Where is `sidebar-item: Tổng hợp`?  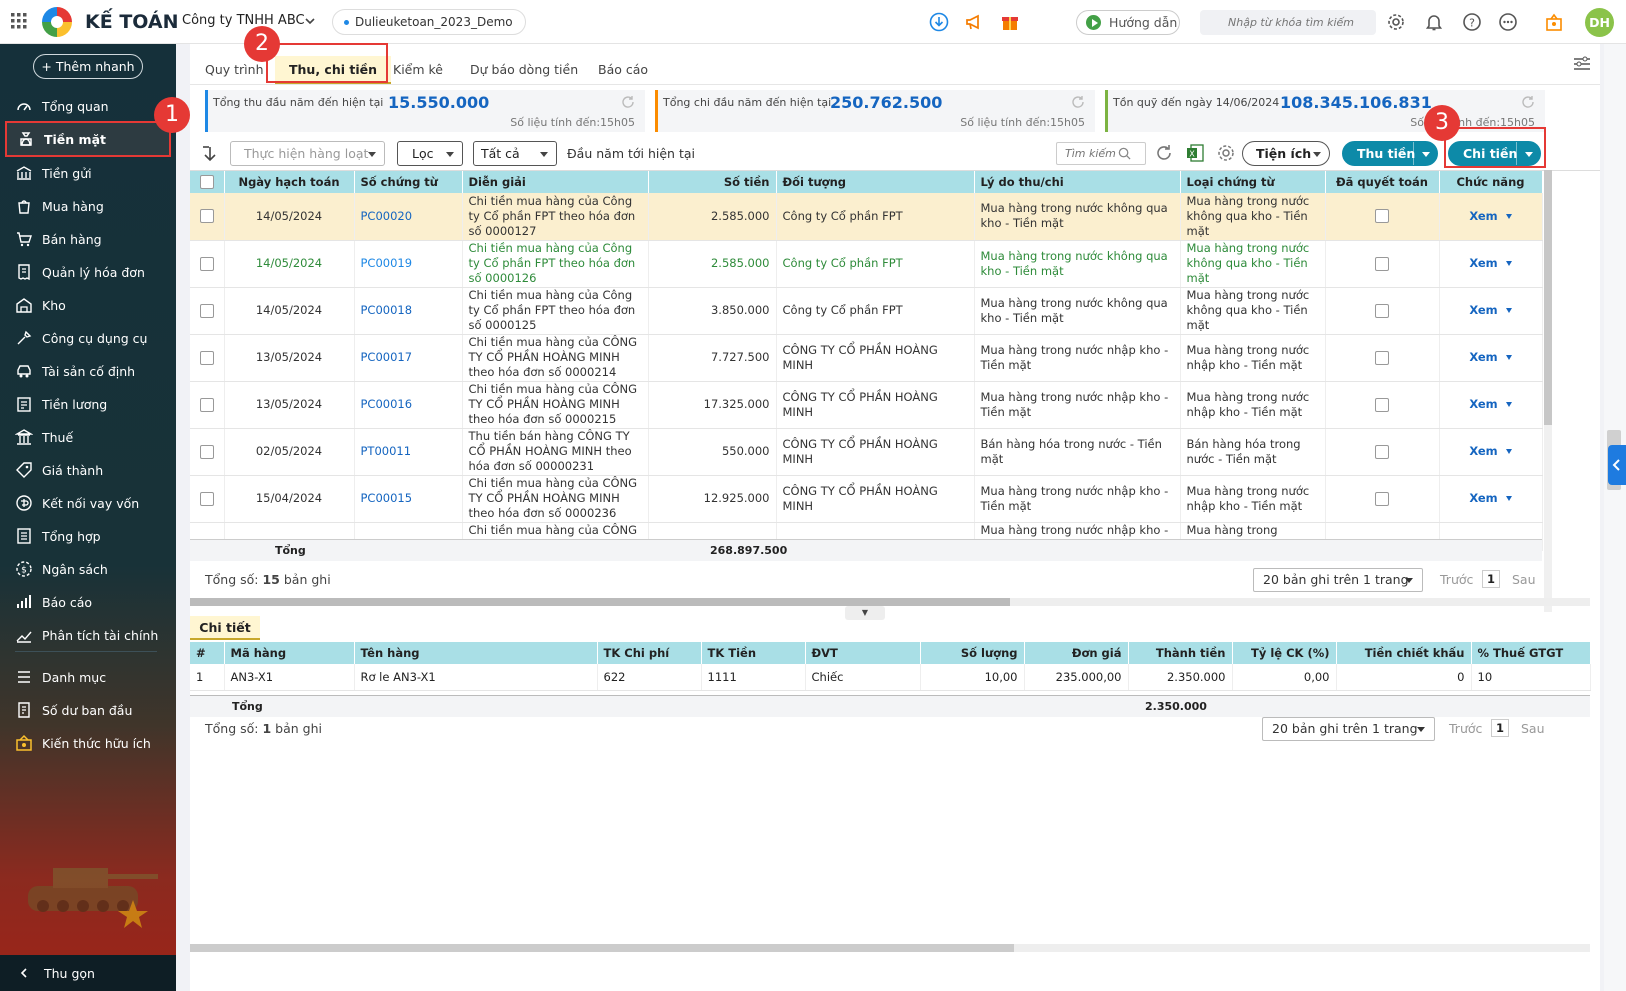 sidebar-item: Tổng hợp is located at coordinates (88, 536).